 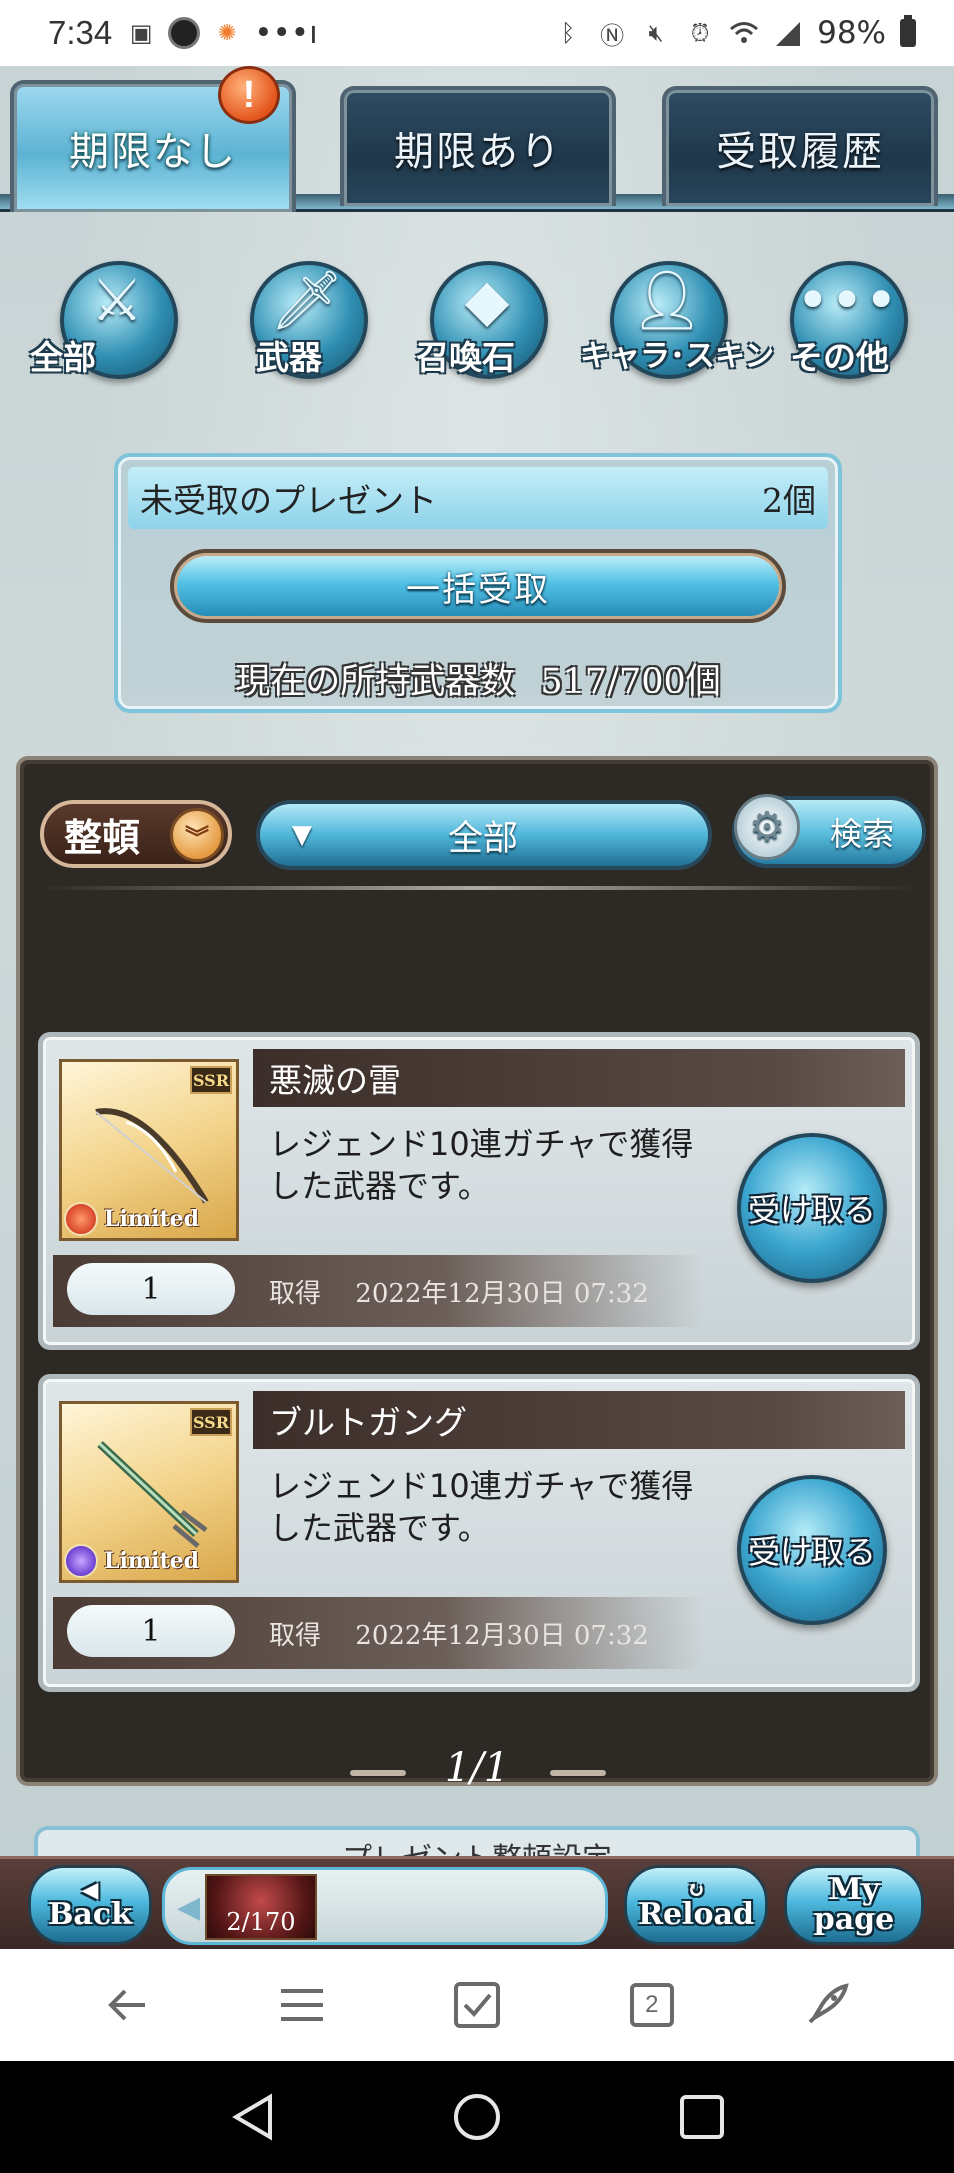 I want to click on alert-badge-icon: !, so click(x=249, y=95).